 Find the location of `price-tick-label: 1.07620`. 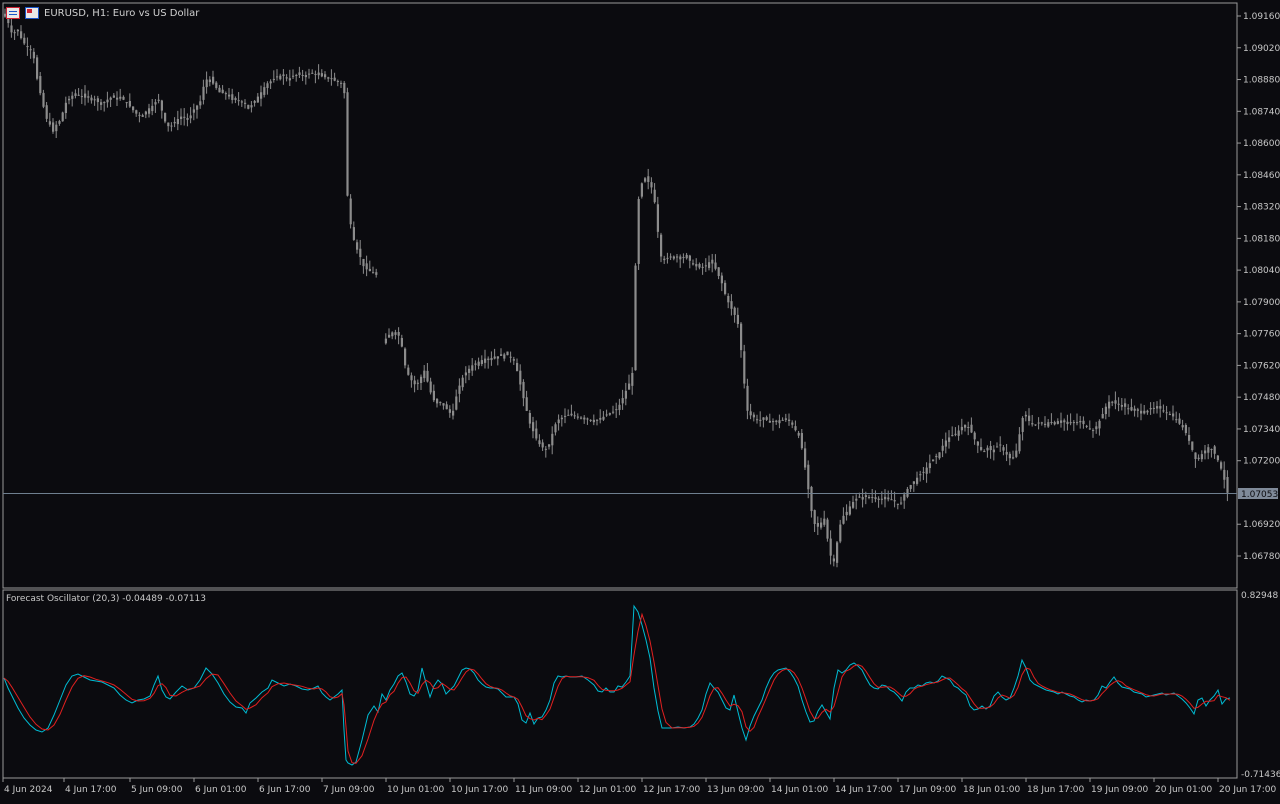

price-tick-label: 1.07620 is located at coordinates (1261, 366).